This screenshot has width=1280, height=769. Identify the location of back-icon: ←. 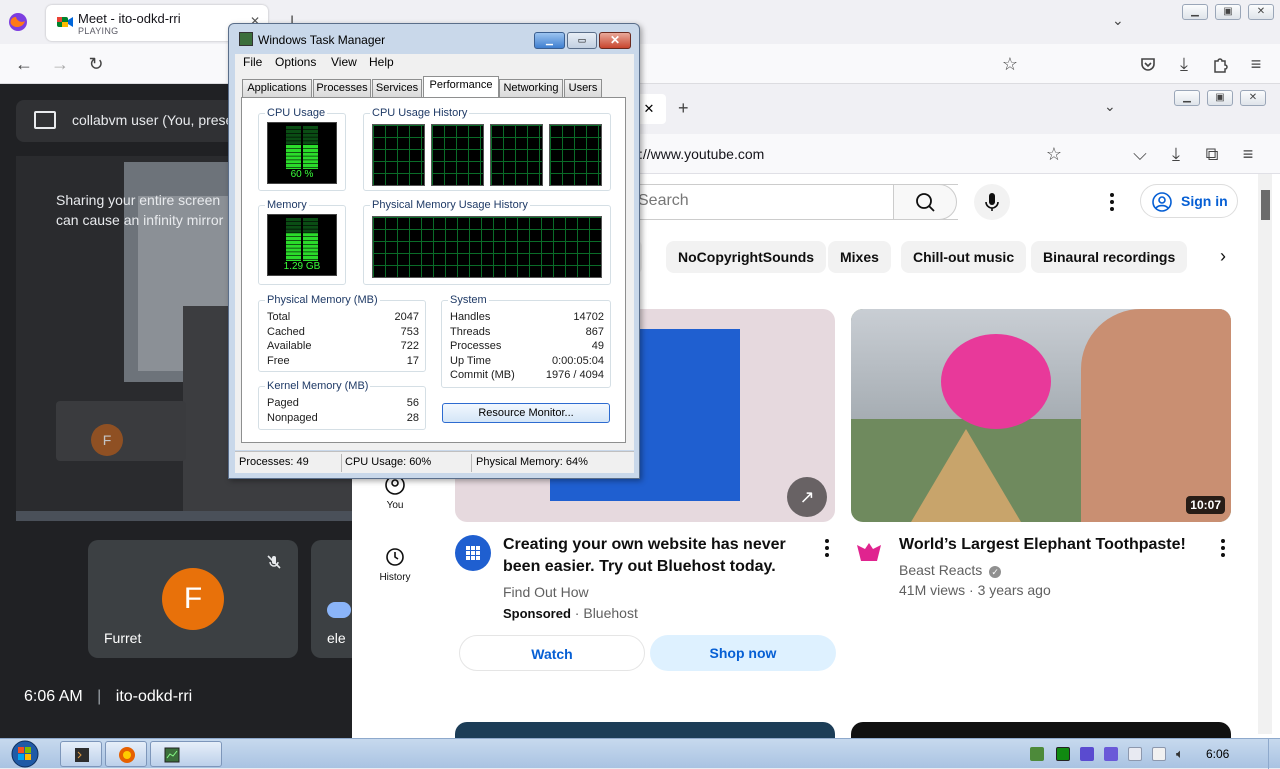
(24, 64).